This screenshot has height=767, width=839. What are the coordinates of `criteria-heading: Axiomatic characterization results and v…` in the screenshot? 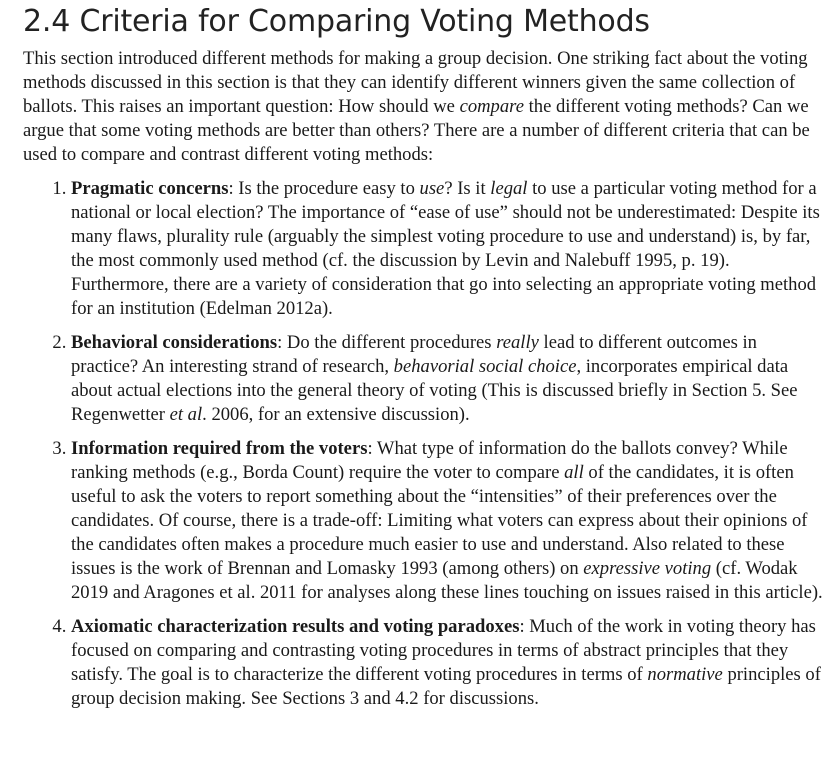 It's located at (295, 626).